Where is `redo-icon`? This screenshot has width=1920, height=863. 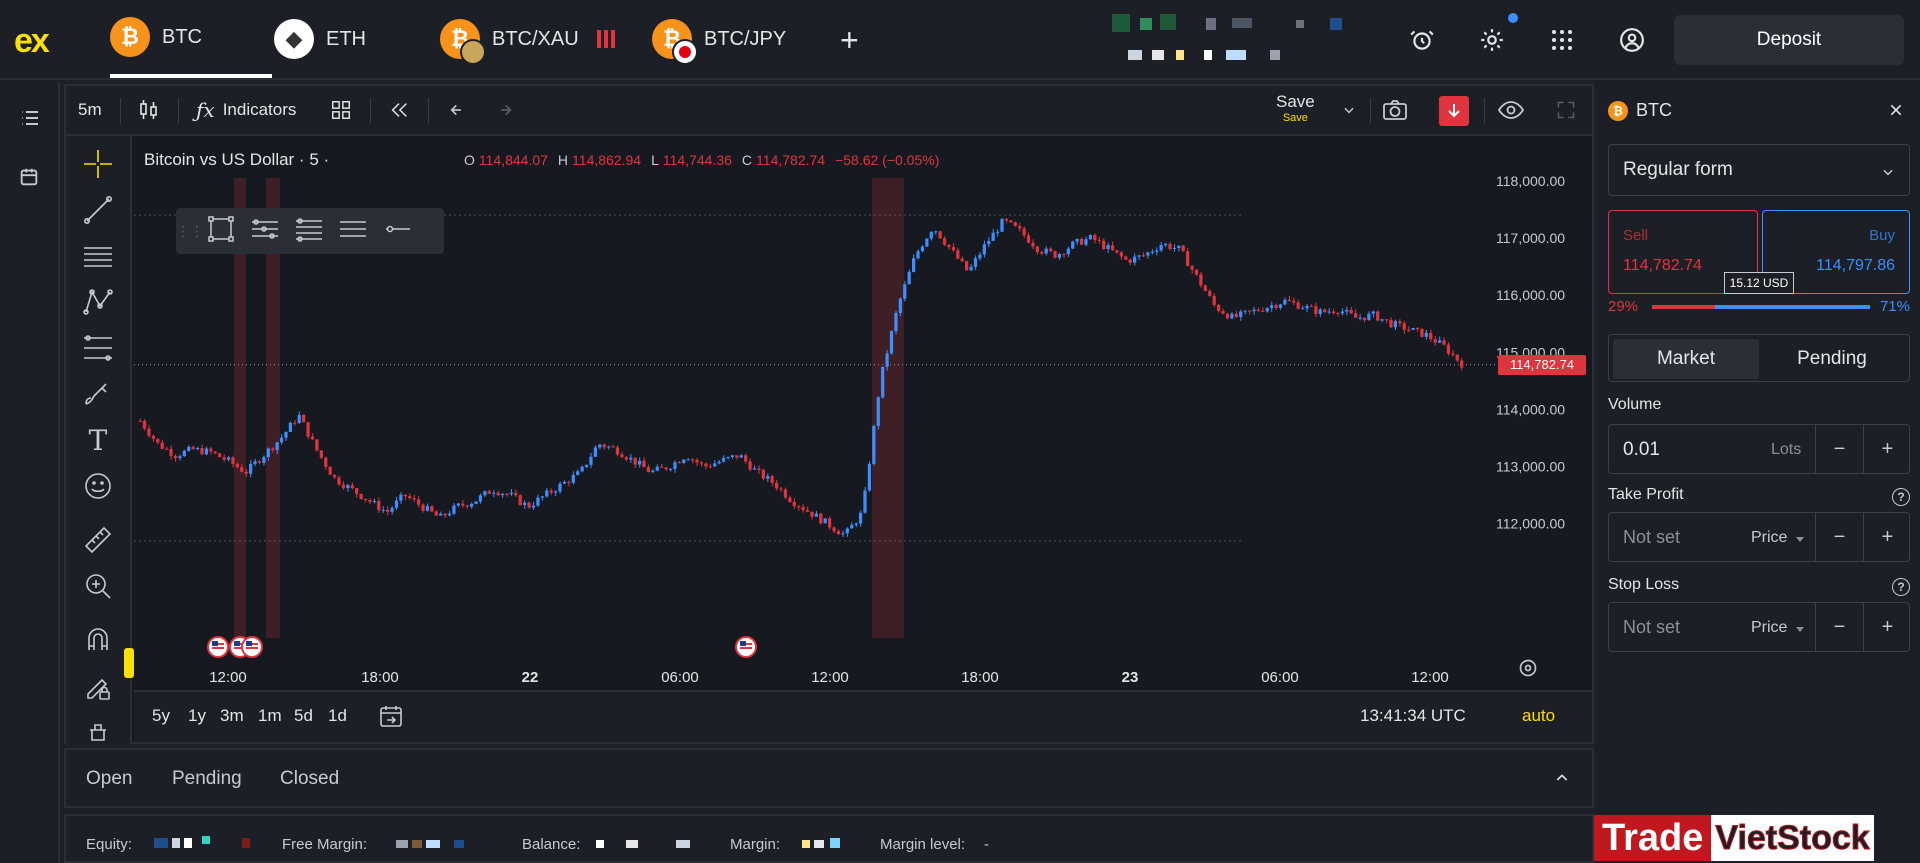
redo-icon is located at coordinates (503, 110).